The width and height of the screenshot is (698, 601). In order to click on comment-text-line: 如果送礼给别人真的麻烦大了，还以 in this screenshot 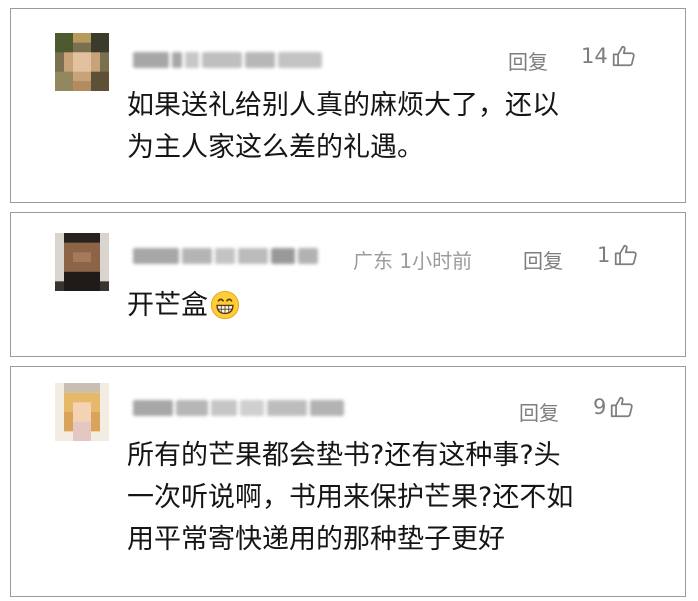, I will do `click(343, 105)`.